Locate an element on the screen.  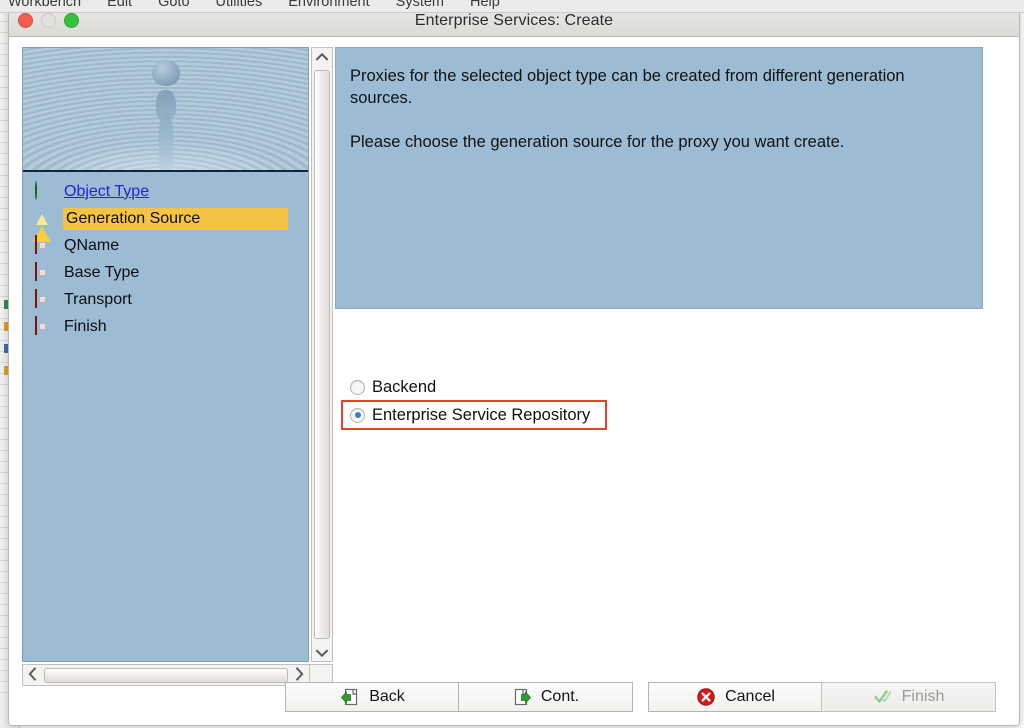
droplet-column-shape is located at coordinates (165, 142).